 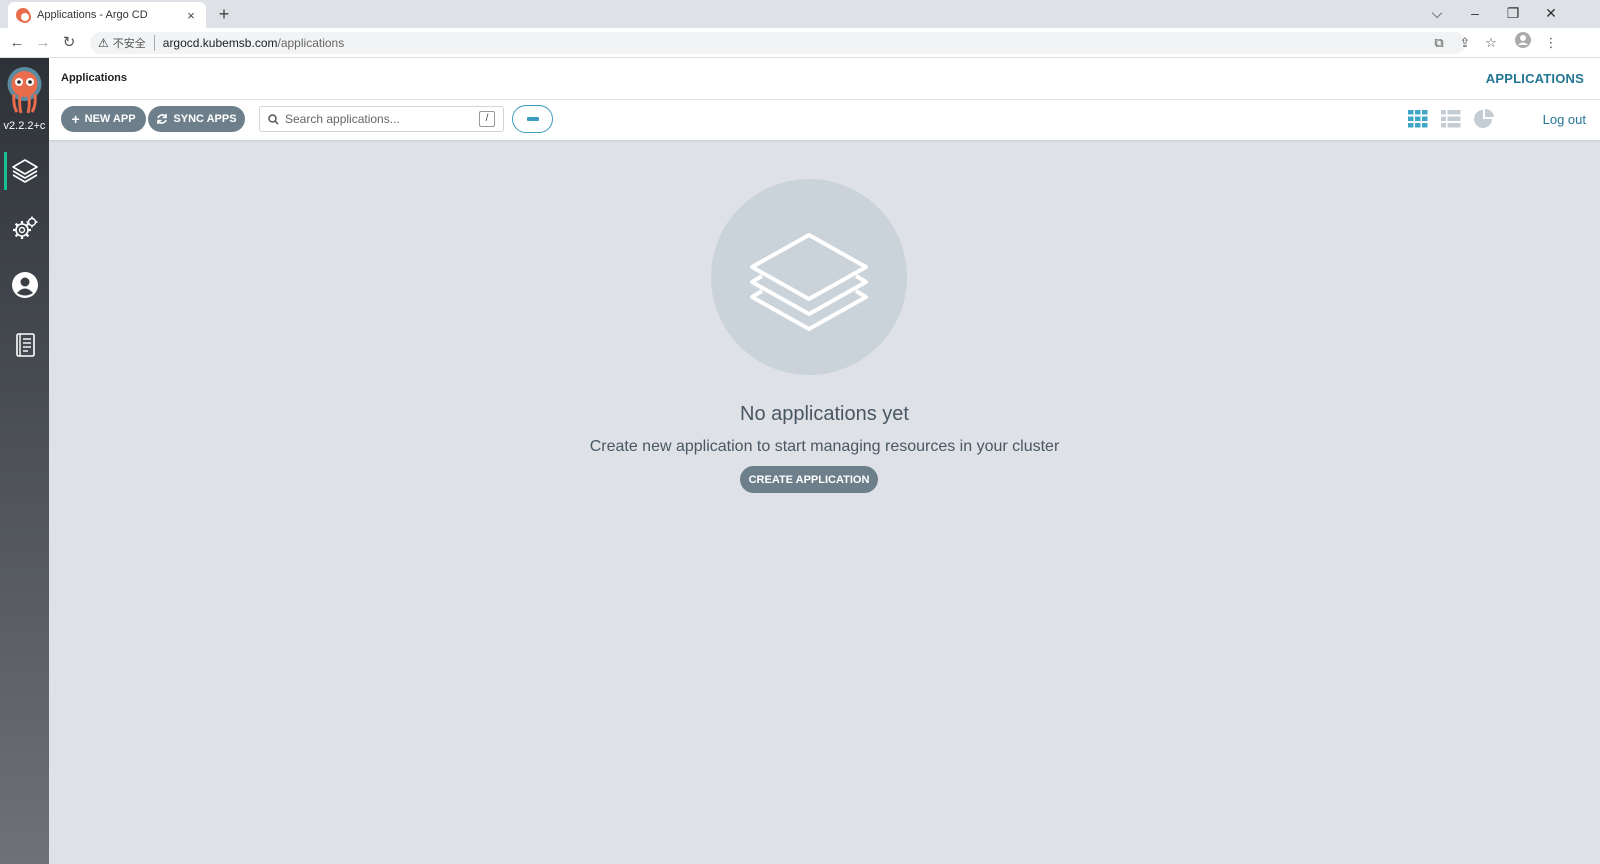 I want to click on page-header: Applications APPLICATIONS, so click(x=824, y=79).